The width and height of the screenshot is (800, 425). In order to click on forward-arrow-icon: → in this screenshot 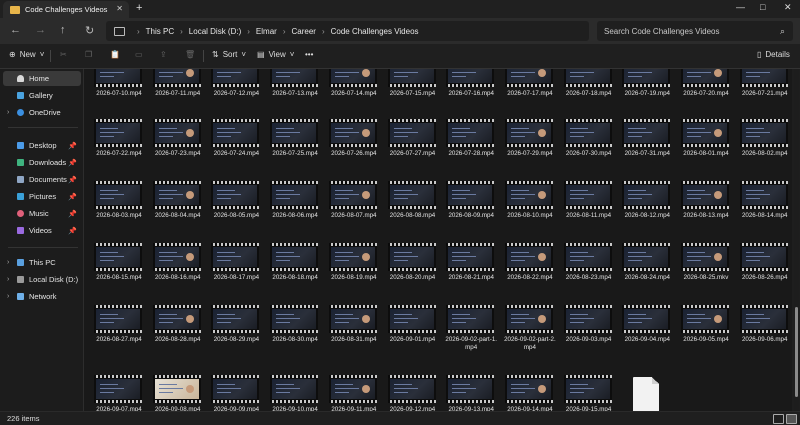, I will do `click(40, 30)`.